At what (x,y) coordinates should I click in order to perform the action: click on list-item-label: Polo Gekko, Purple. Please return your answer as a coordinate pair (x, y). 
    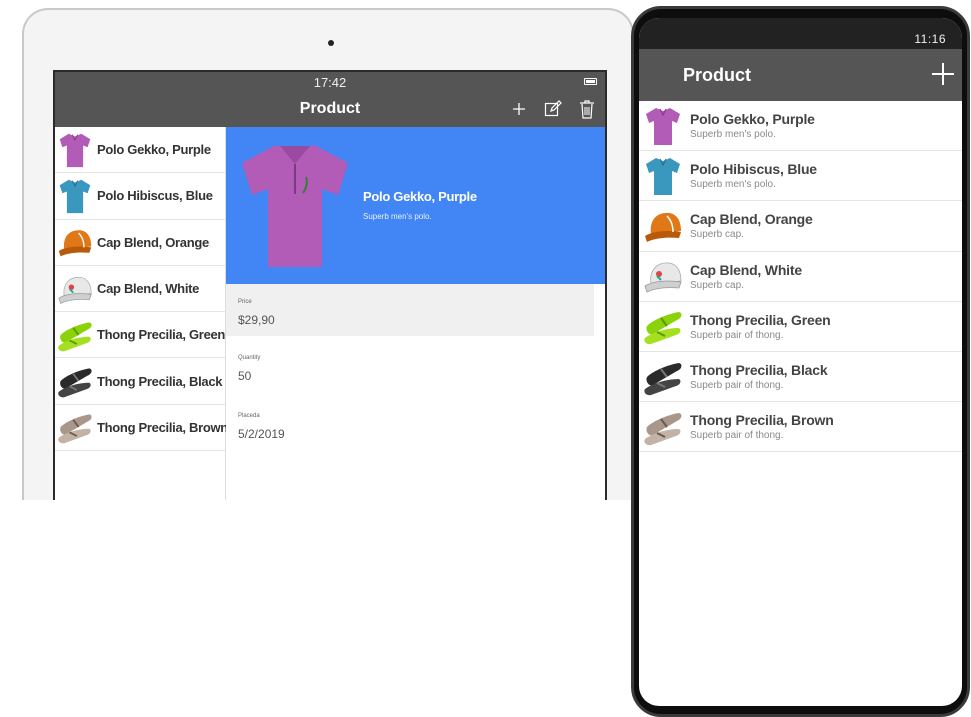
    Looking at the image, I should click on (154, 150).